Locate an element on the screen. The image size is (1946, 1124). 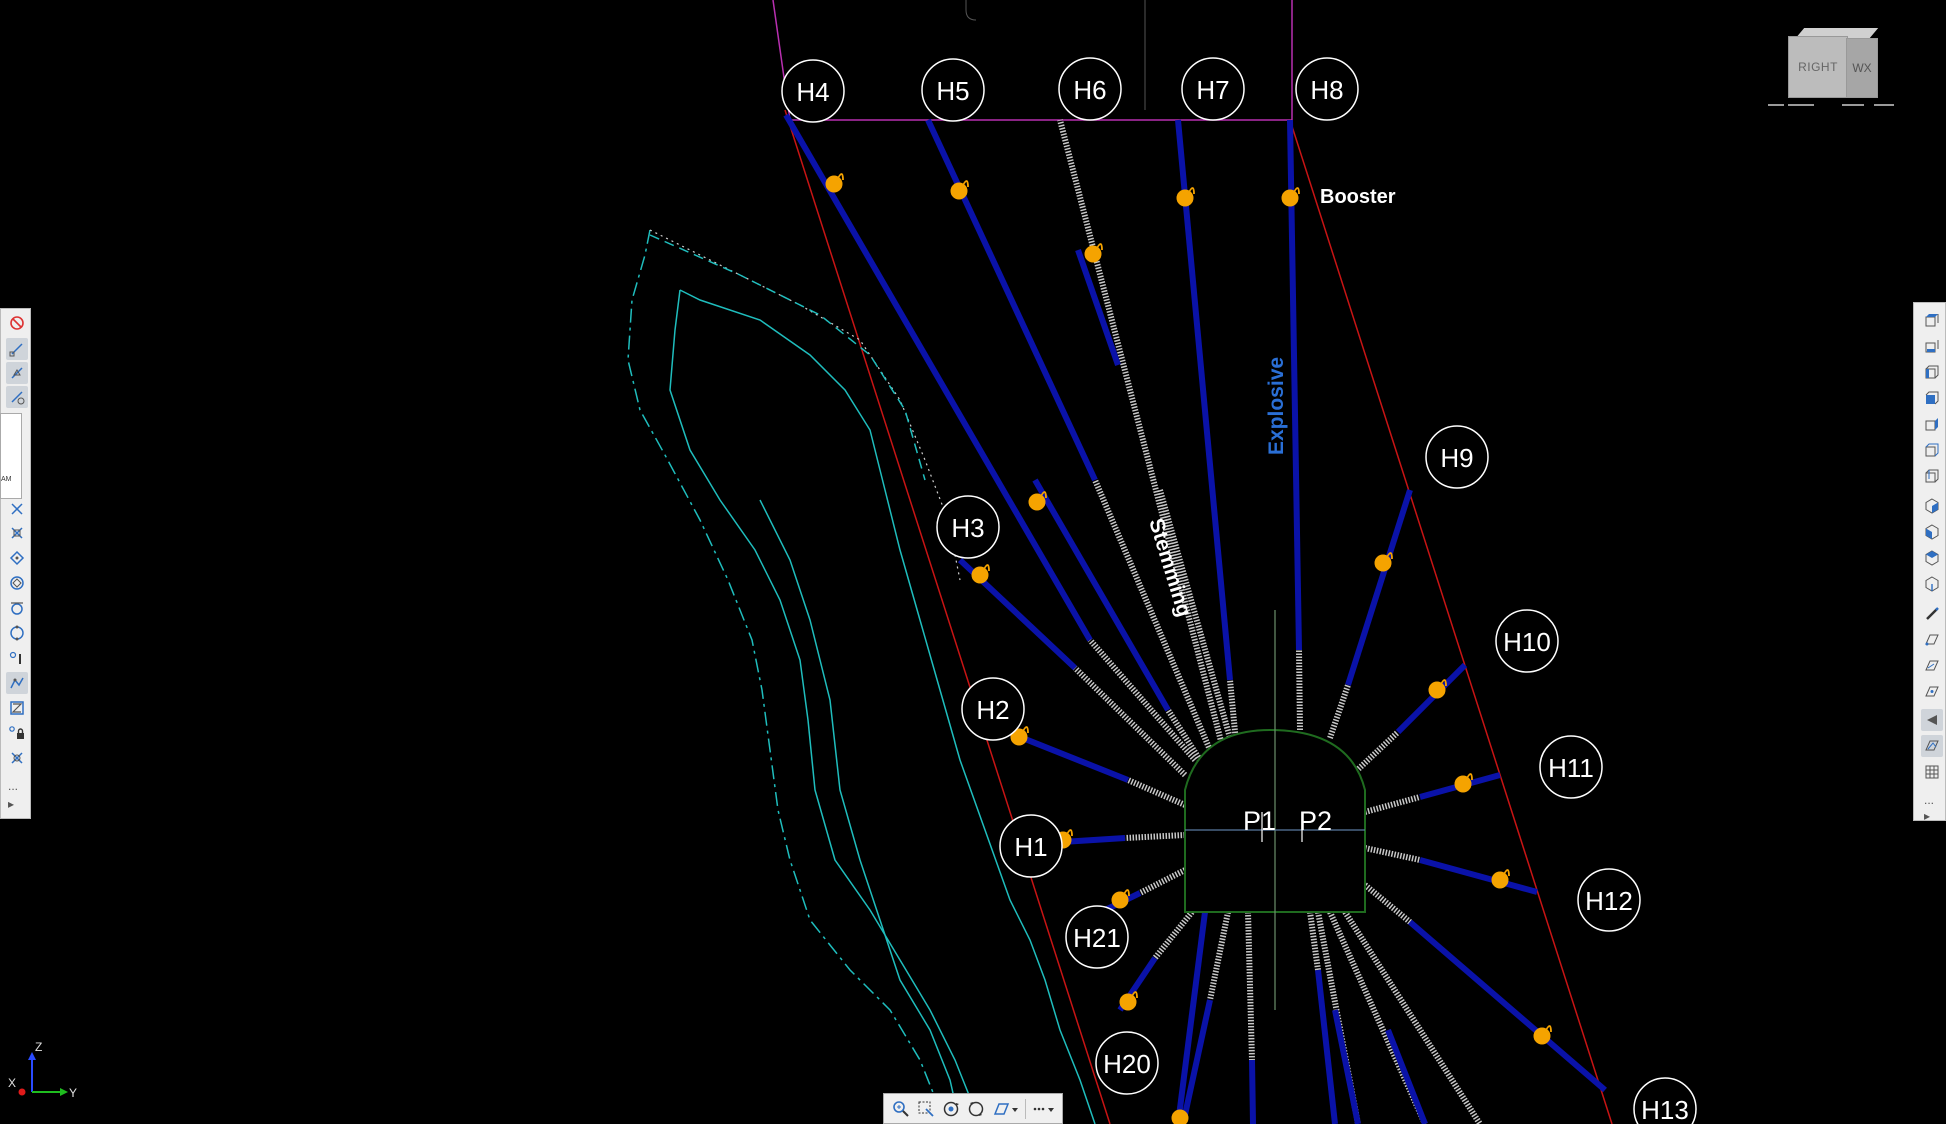
hole-h8-label: H8 is located at coordinates (1326, 90).